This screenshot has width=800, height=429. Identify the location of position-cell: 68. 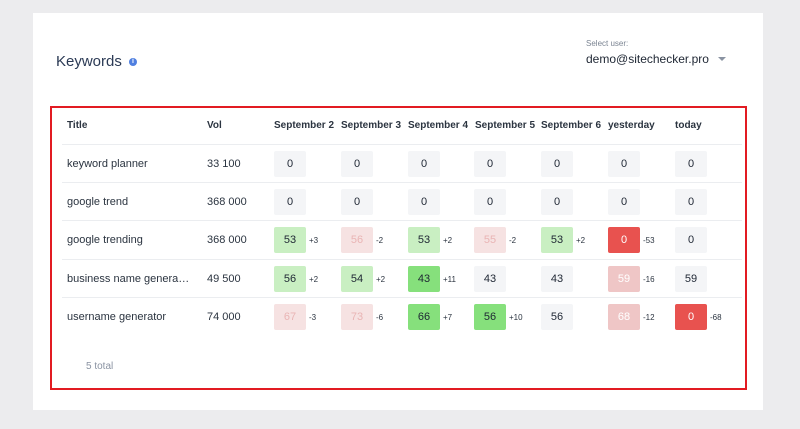
(624, 317).